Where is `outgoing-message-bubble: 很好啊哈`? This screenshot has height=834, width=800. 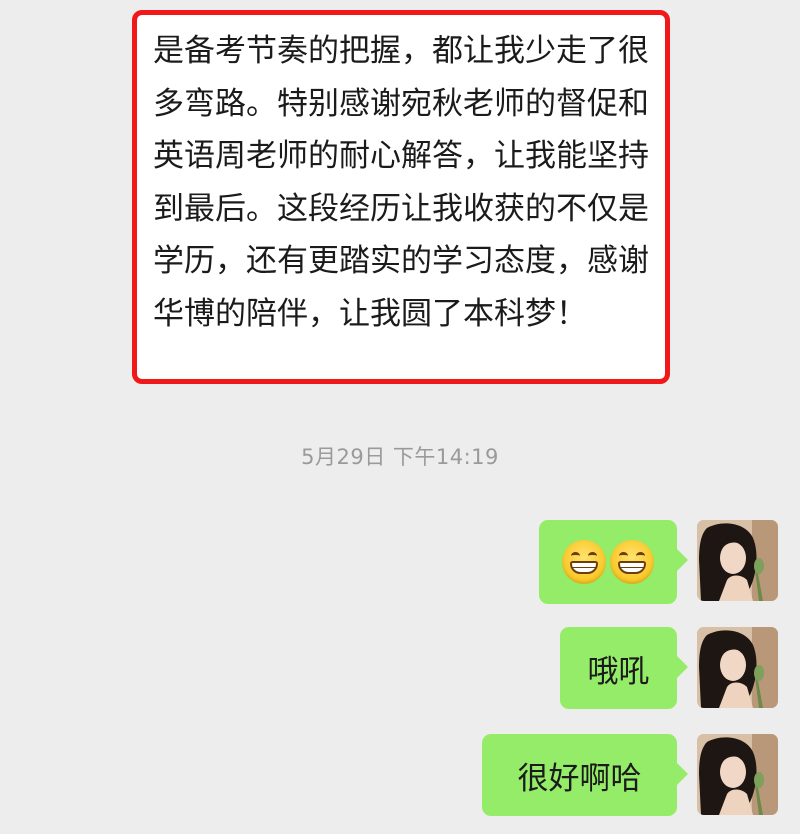 outgoing-message-bubble: 很好啊哈 is located at coordinates (585, 775).